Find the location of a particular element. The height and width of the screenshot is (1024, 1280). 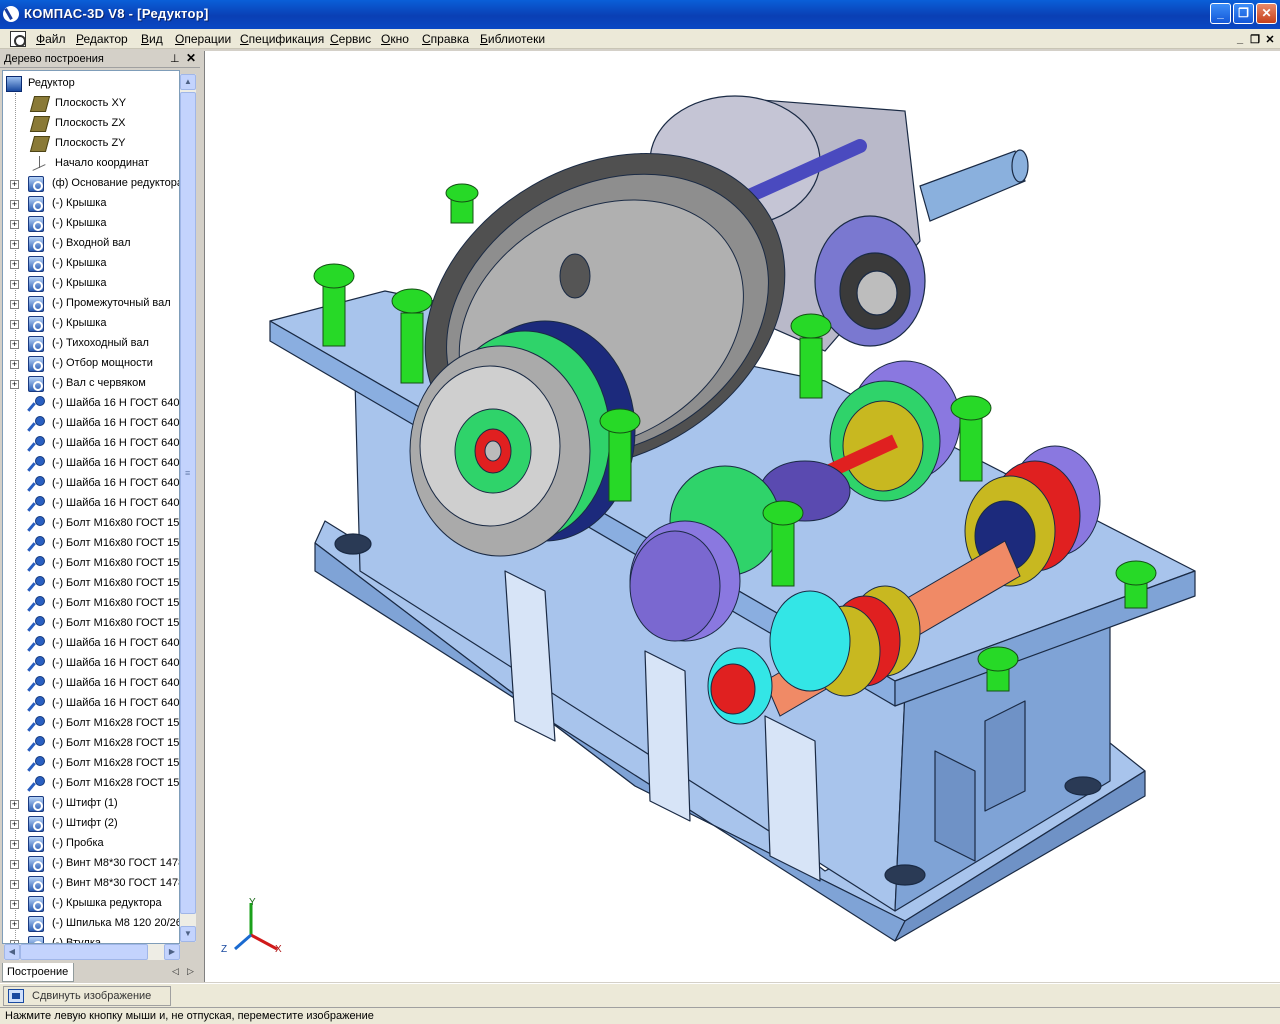

tree-item: Начало координат is located at coordinates (91, 164).